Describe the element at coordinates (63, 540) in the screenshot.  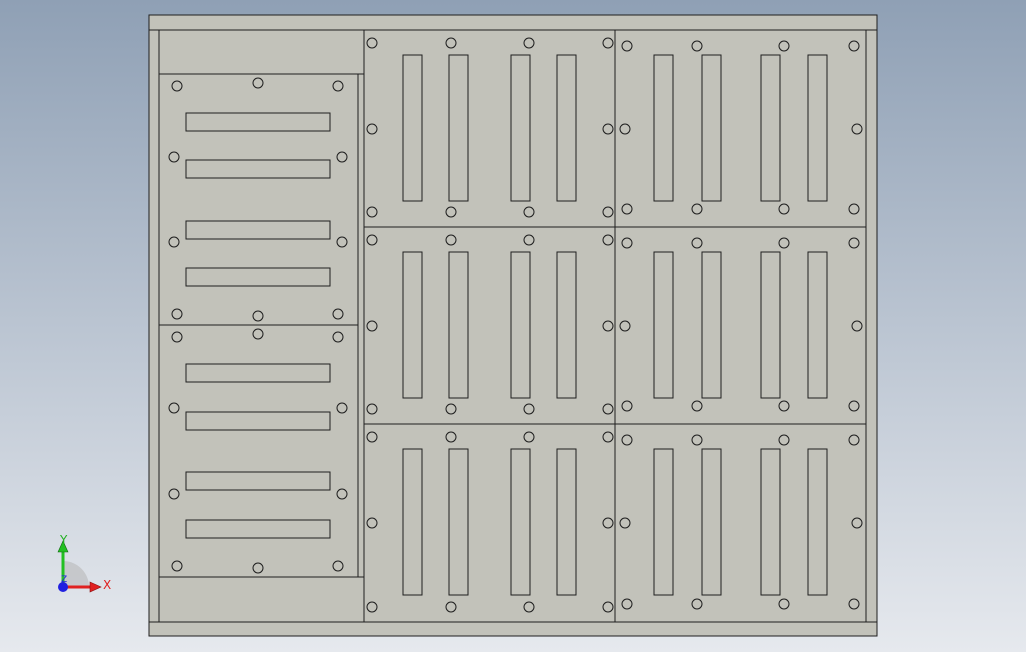
I see `y-axis-label: Y` at that location.